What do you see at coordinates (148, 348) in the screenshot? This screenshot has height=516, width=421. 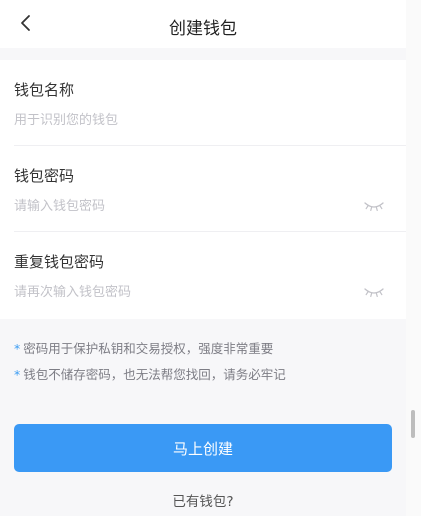 I see `note-text: 密码用于保护私钥和交易授权，强度非常重要` at bounding box center [148, 348].